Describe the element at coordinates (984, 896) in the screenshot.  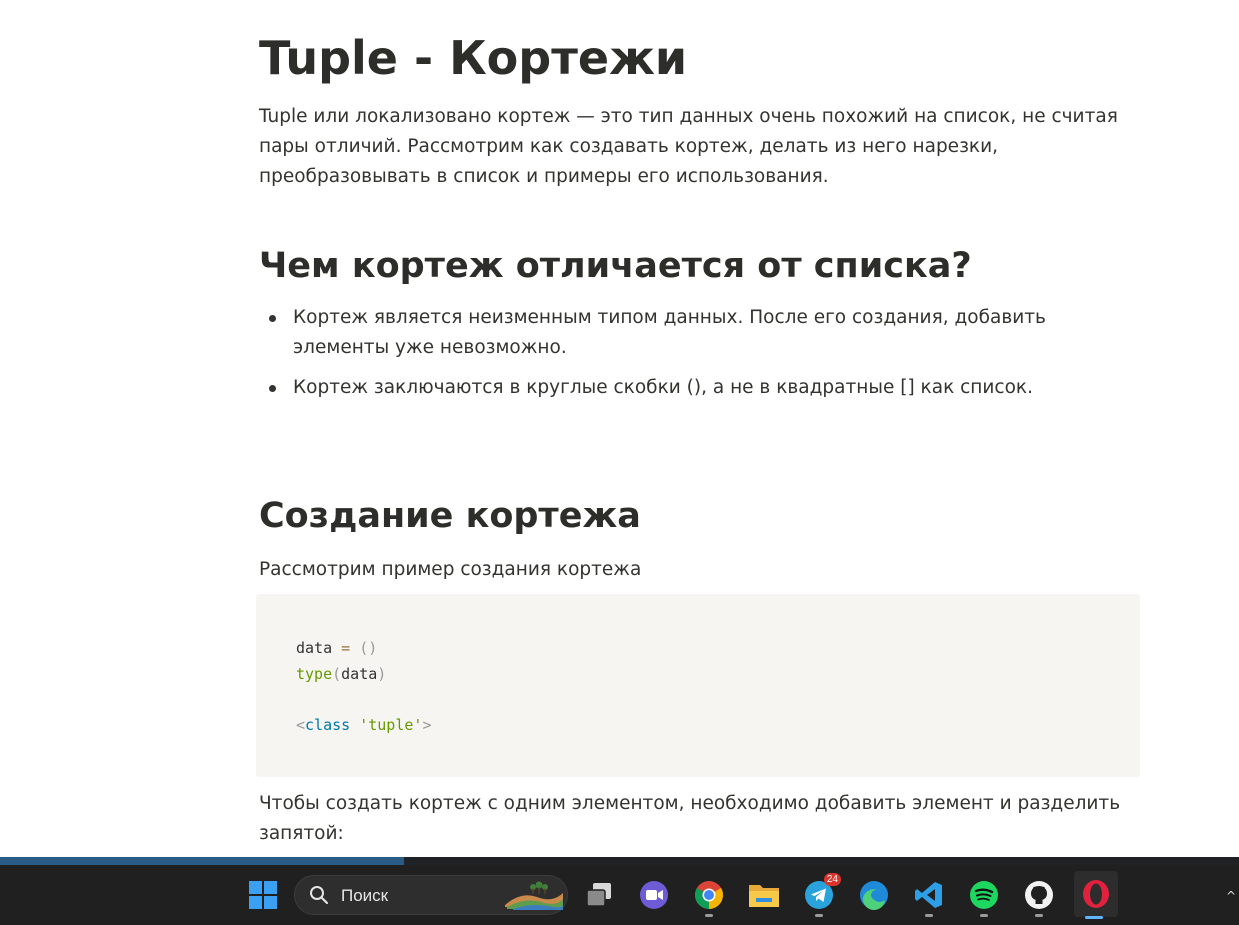
I see `spotify-icon` at that location.